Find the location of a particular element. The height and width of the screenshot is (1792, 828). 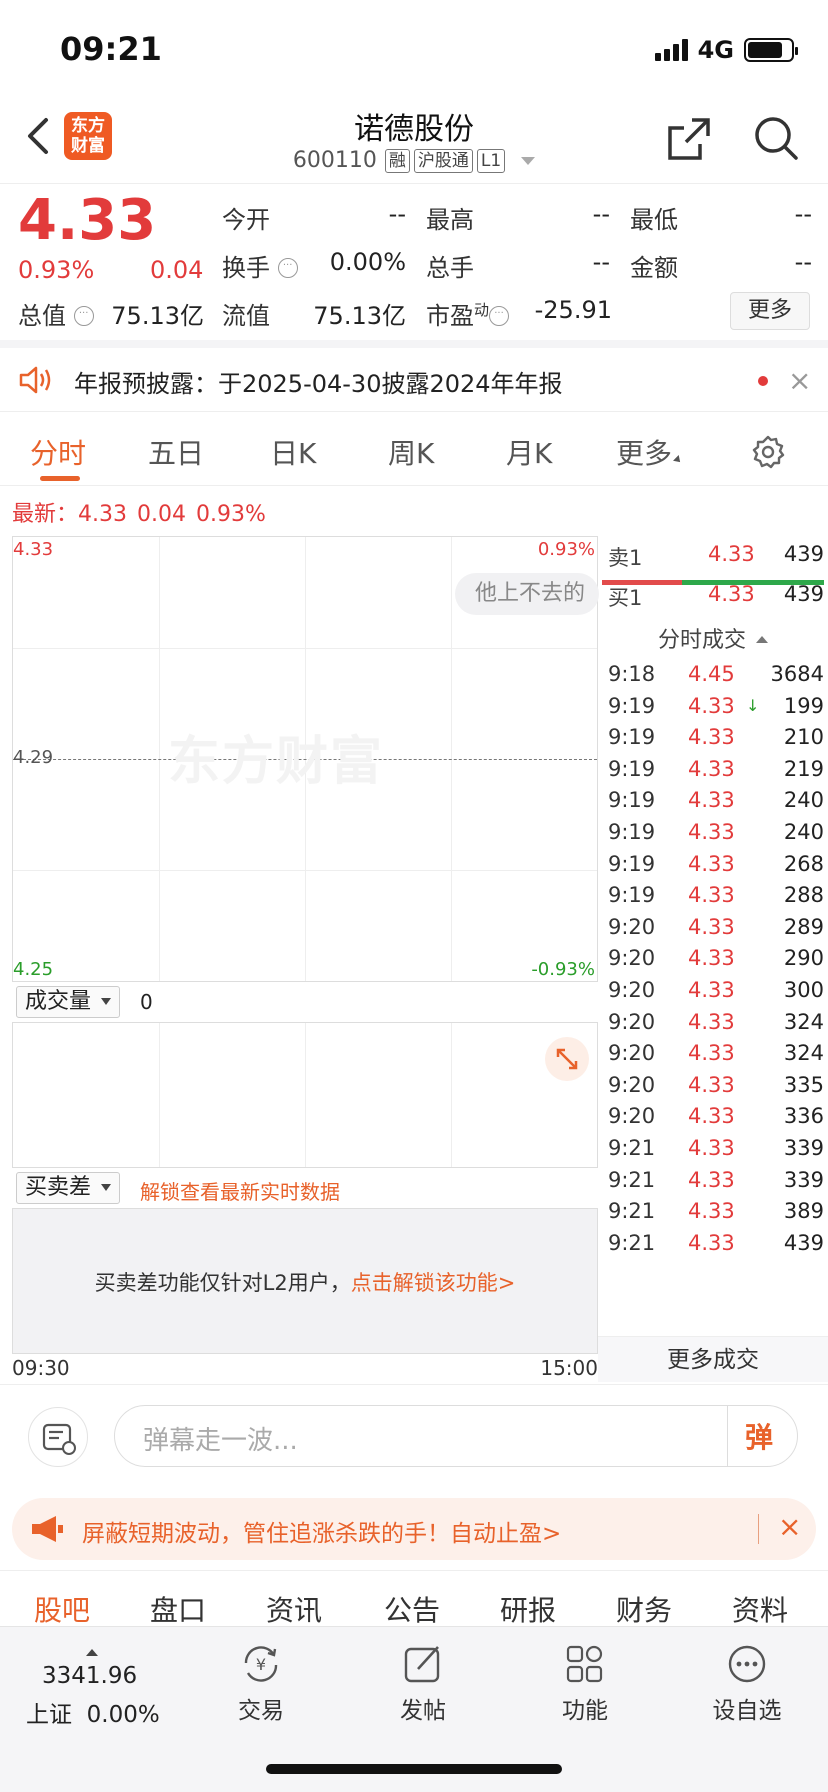

danmaku-input: 弹幕走一波... 弹 is located at coordinates (456, 1436).